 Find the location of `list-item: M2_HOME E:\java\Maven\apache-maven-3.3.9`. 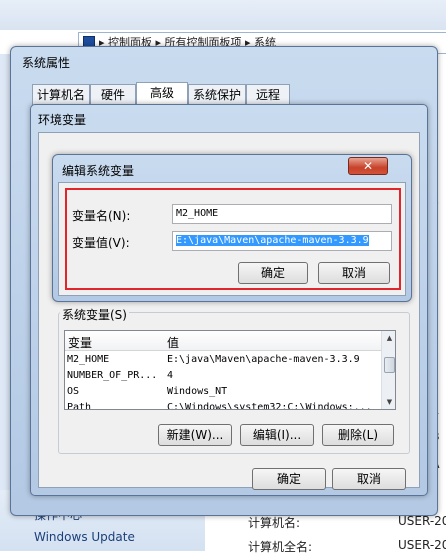

list-item: M2_HOME E:\java\Maven\apache-maven-3.3.9 is located at coordinates (223, 360).